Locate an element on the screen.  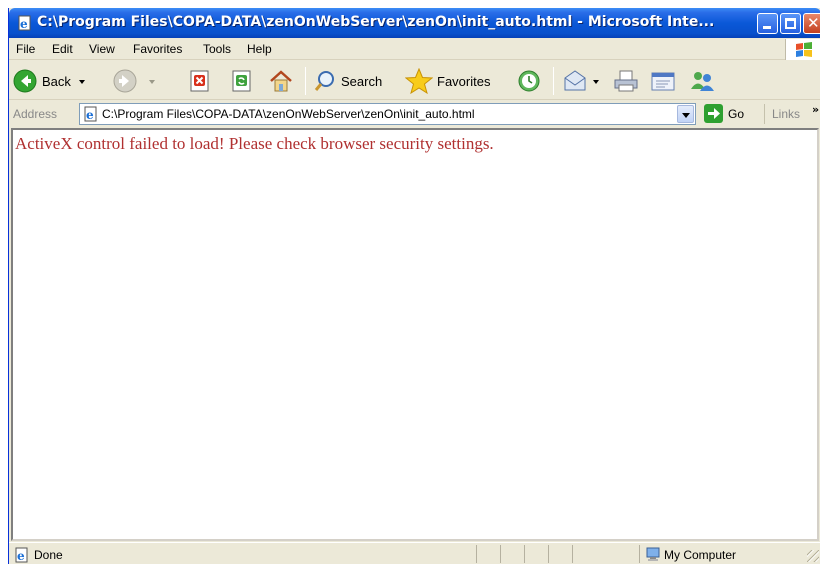
forward-dropdown-arrow-icon is located at coordinates (152, 82).